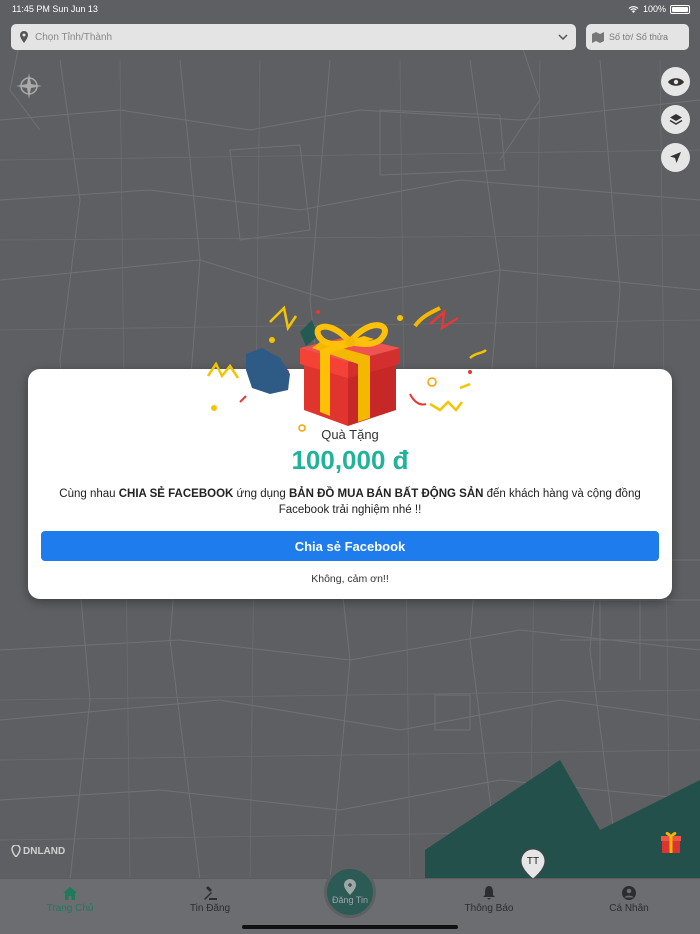  I want to click on message-highlight-app: BẢN ĐỒ MUA BÁN BẤT ĐỘNG SẢN, so click(386, 494).